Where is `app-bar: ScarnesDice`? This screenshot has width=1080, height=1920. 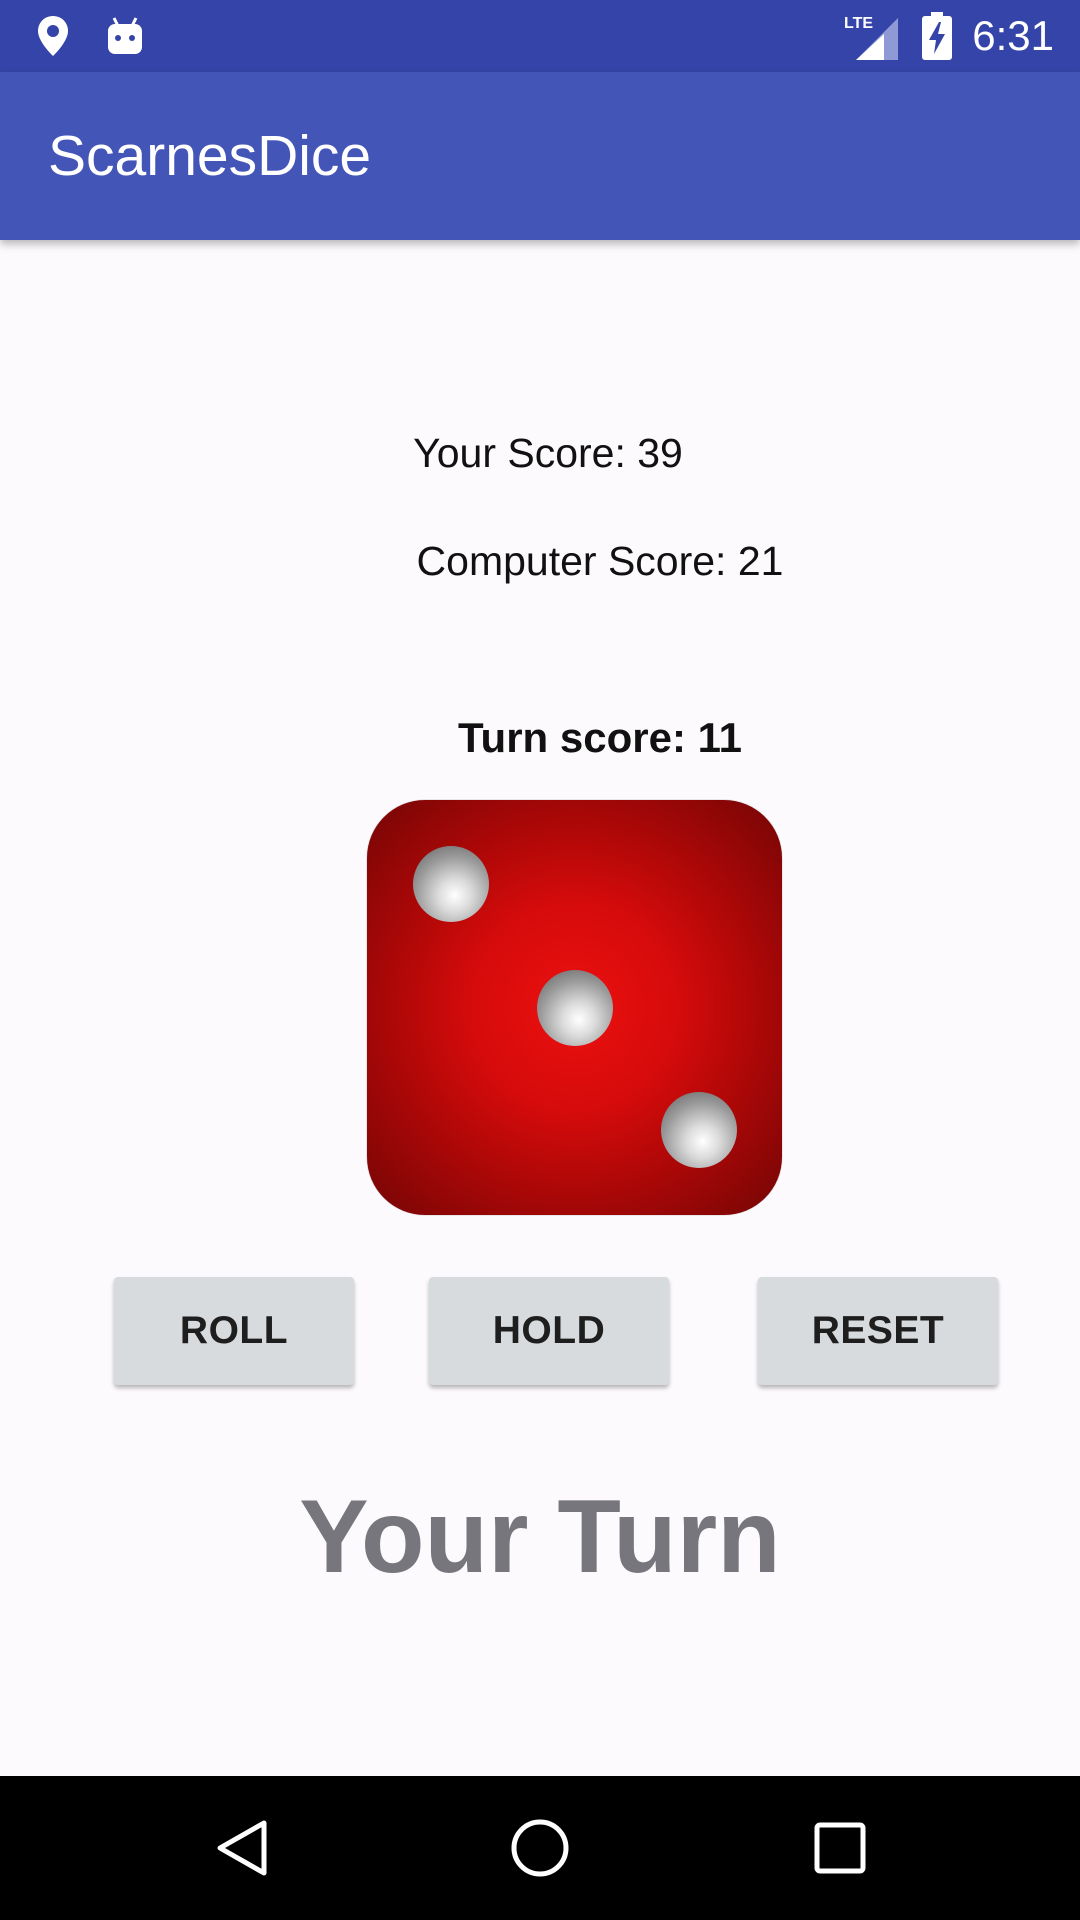
app-bar: ScarnesDice is located at coordinates (540, 156).